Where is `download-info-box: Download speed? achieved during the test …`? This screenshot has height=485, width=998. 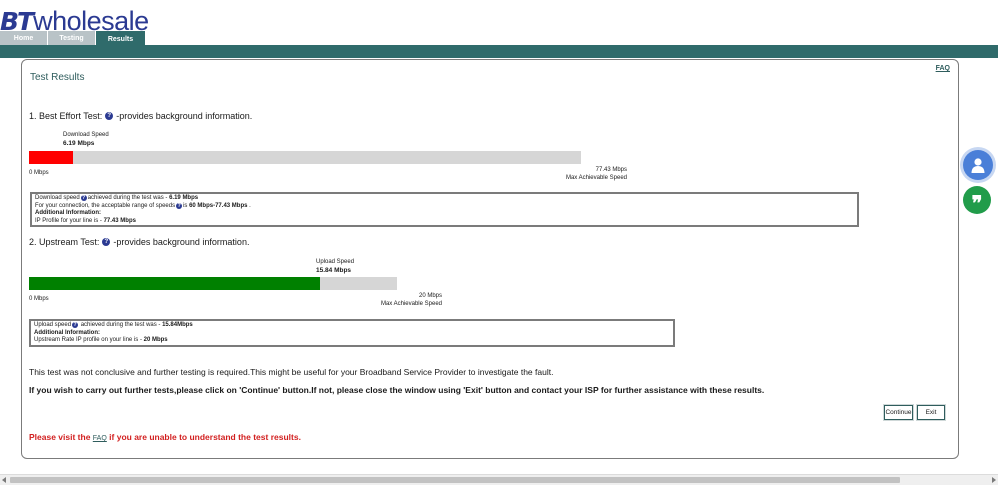
download-info-box: Download speed? achieved during the test … is located at coordinates (444, 209).